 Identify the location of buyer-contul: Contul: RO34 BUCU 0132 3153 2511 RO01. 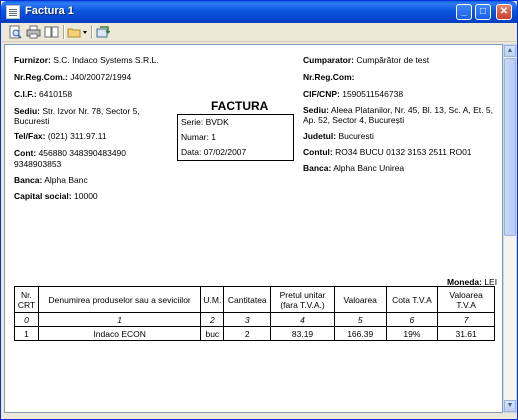
(387, 152).